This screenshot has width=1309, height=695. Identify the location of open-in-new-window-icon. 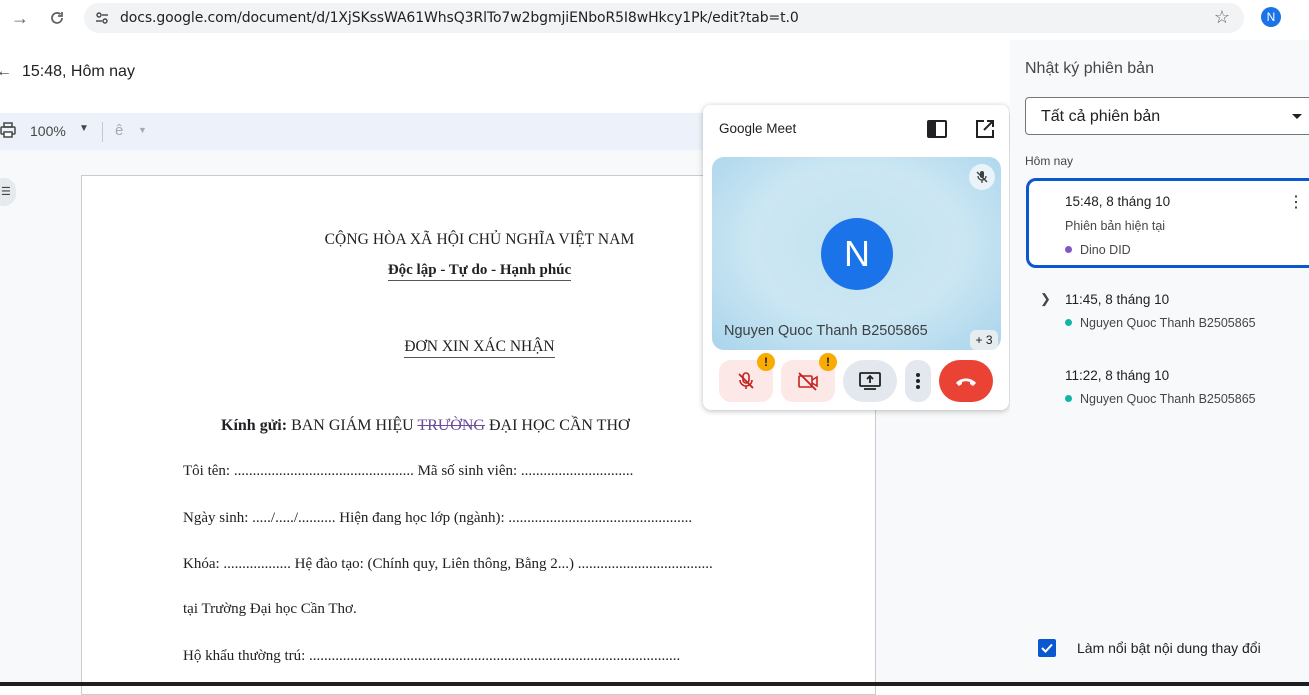
(985, 129).